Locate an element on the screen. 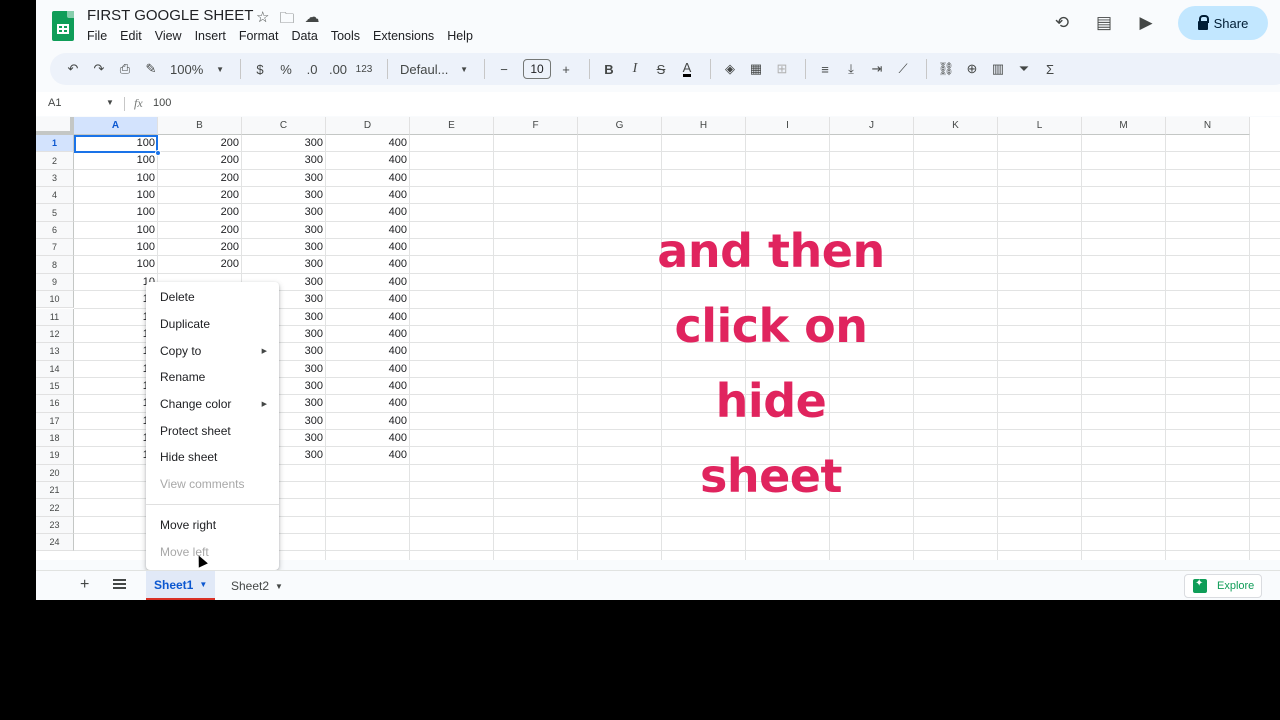  row-header-2: 2 is located at coordinates (55, 161).